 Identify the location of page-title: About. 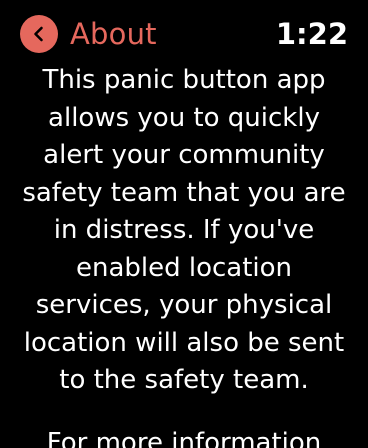
(113, 34).